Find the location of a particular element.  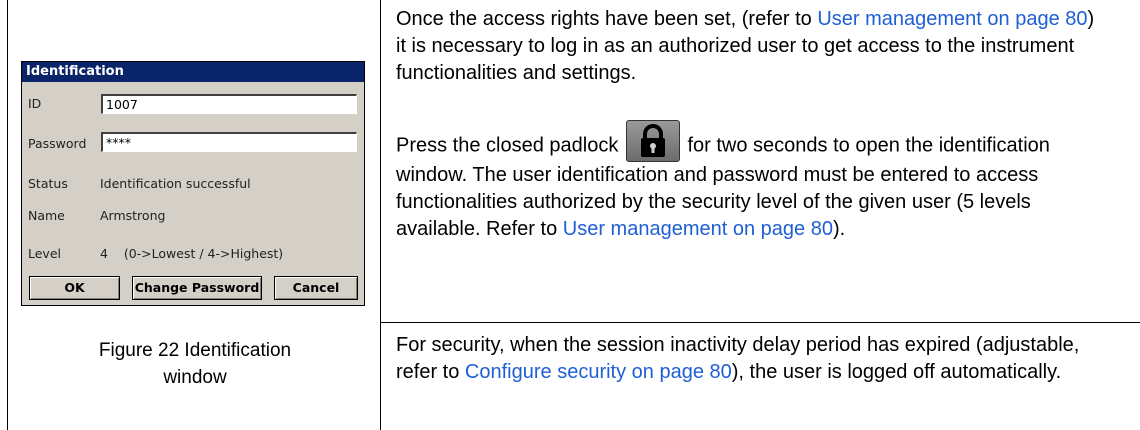

name-value: Armstrong is located at coordinates (133, 215).